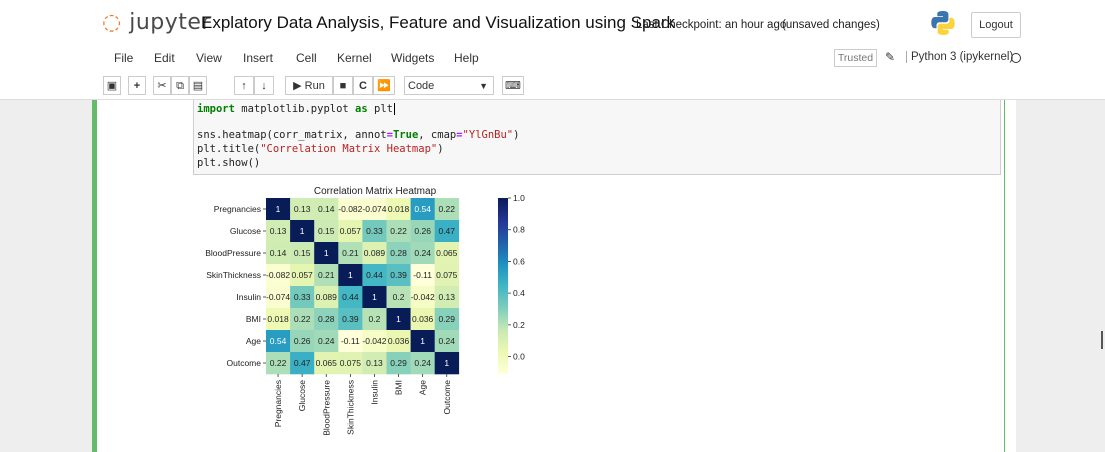 The image size is (1105, 452). I want to click on heatmap-annotation: 0.089, so click(375, 253).